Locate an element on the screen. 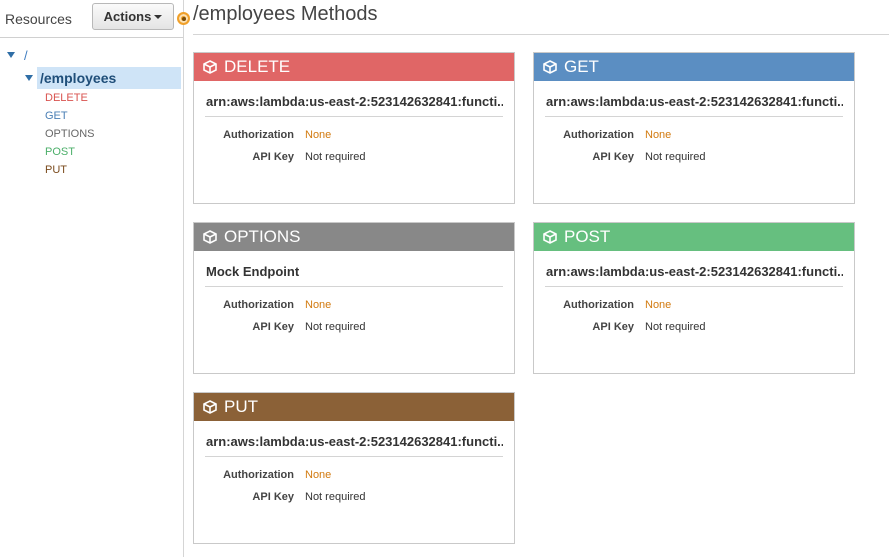  resources-title: Resources is located at coordinates (38, 19).